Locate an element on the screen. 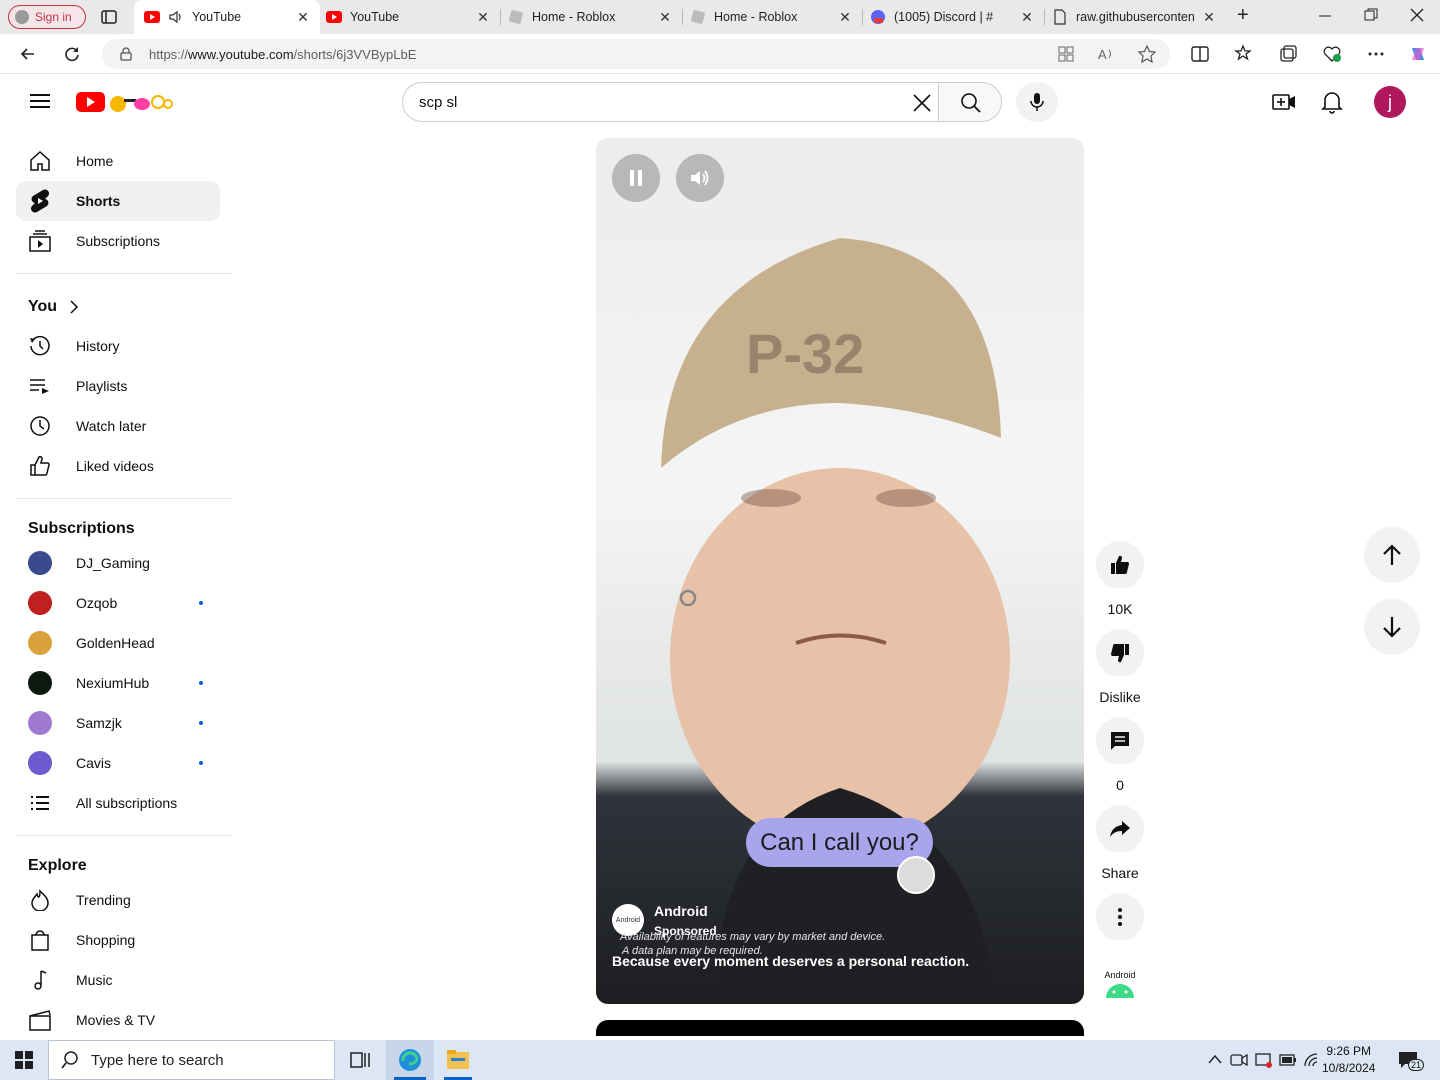 The height and width of the screenshot is (1080, 1440). battery-icon is located at coordinates (1288, 1060).